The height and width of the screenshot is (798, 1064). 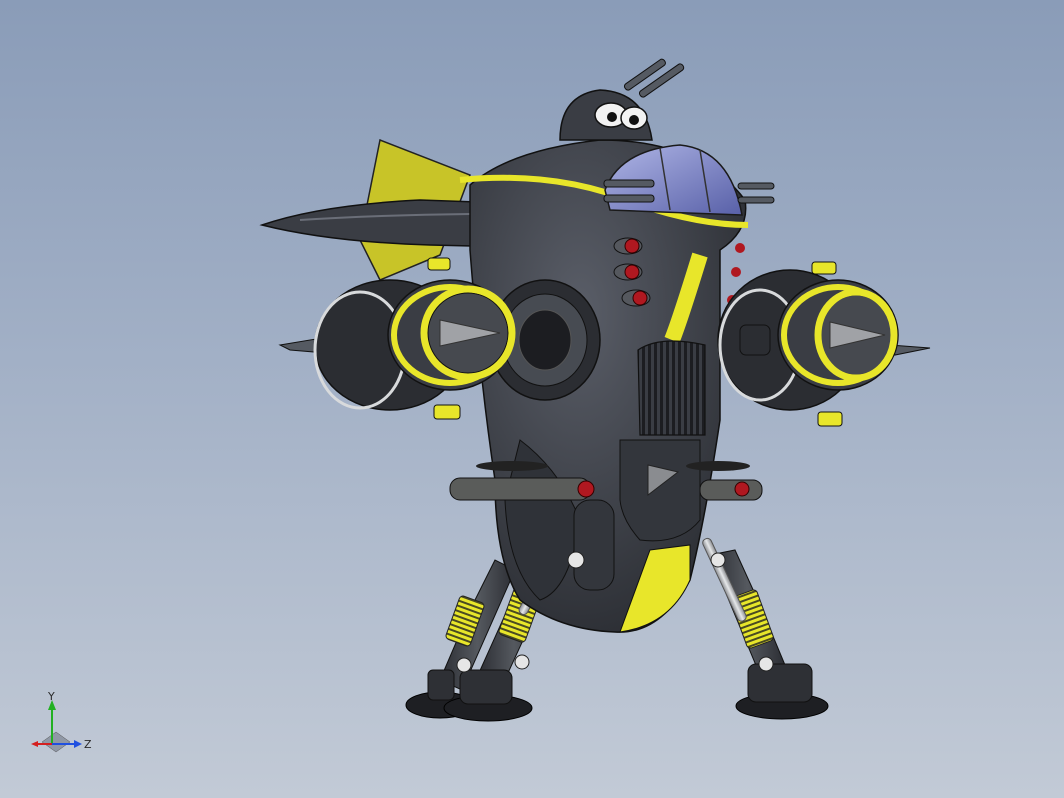 What do you see at coordinates (824, 344) in the screenshot?
I see `right-jet-engine` at bounding box center [824, 344].